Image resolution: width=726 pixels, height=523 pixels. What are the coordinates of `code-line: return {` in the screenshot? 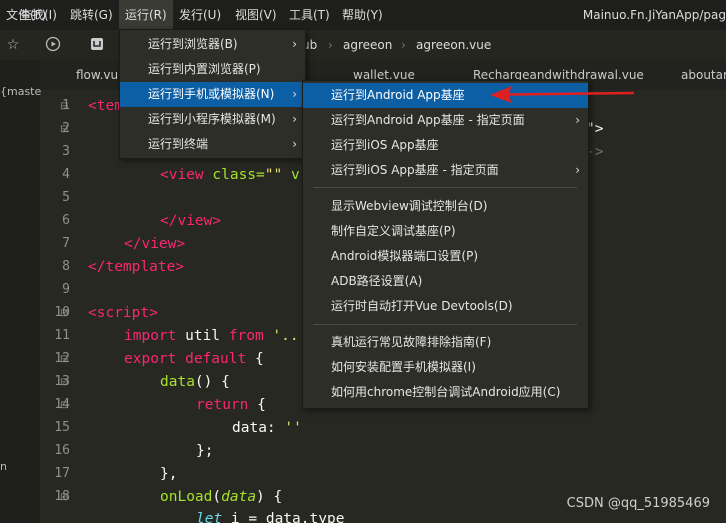 It's located at (231, 405).